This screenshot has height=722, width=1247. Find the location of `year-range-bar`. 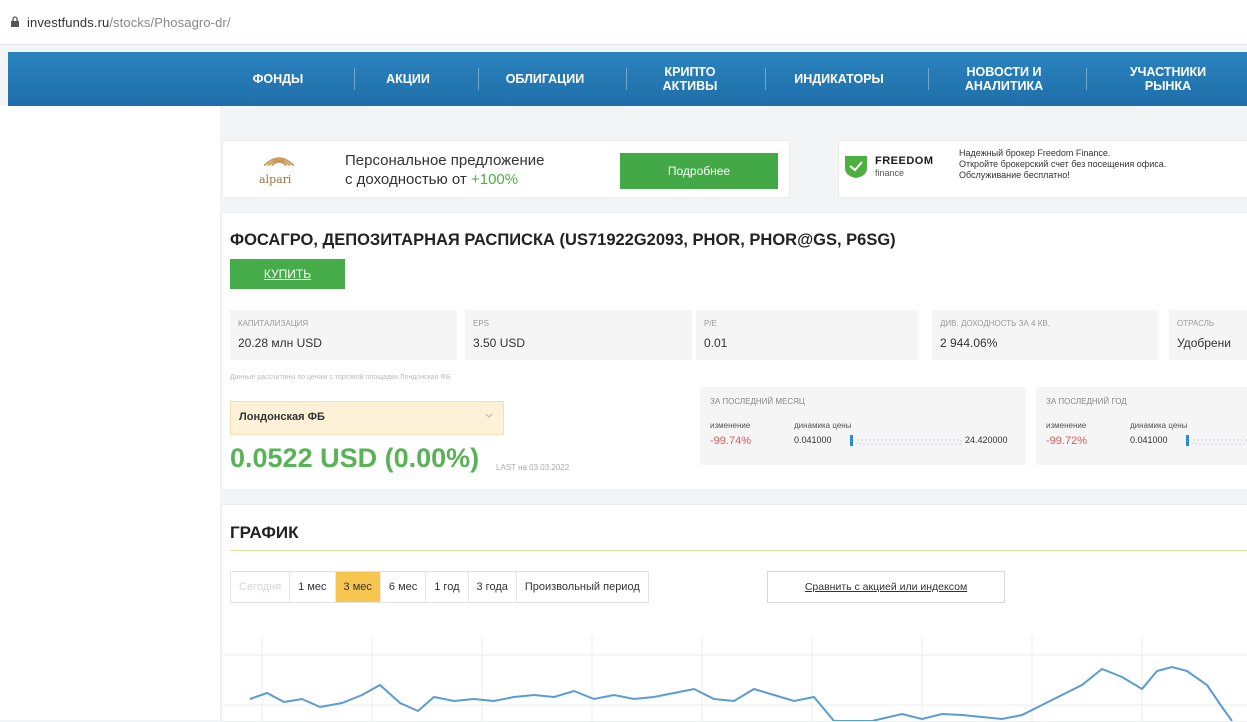

year-range-bar is located at coordinates (1216, 440).